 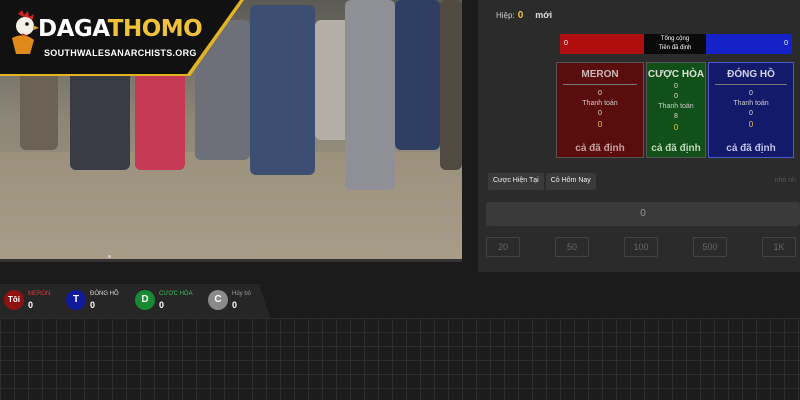 What do you see at coordinates (120, 53) in the screenshot?
I see `logo-subtitle: SOUTHWALESANARCHISTS.ORG` at bounding box center [120, 53].